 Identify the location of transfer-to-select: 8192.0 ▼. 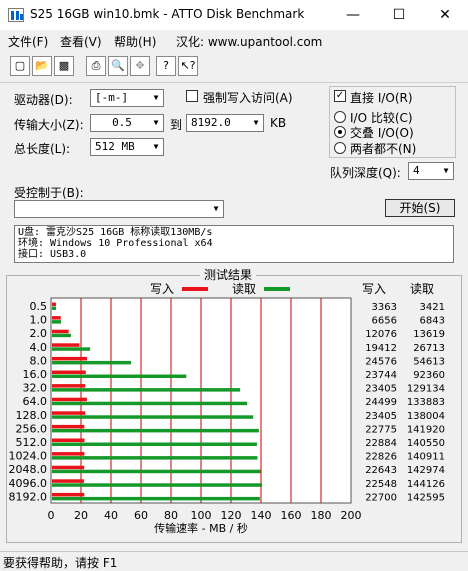
(225, 123).